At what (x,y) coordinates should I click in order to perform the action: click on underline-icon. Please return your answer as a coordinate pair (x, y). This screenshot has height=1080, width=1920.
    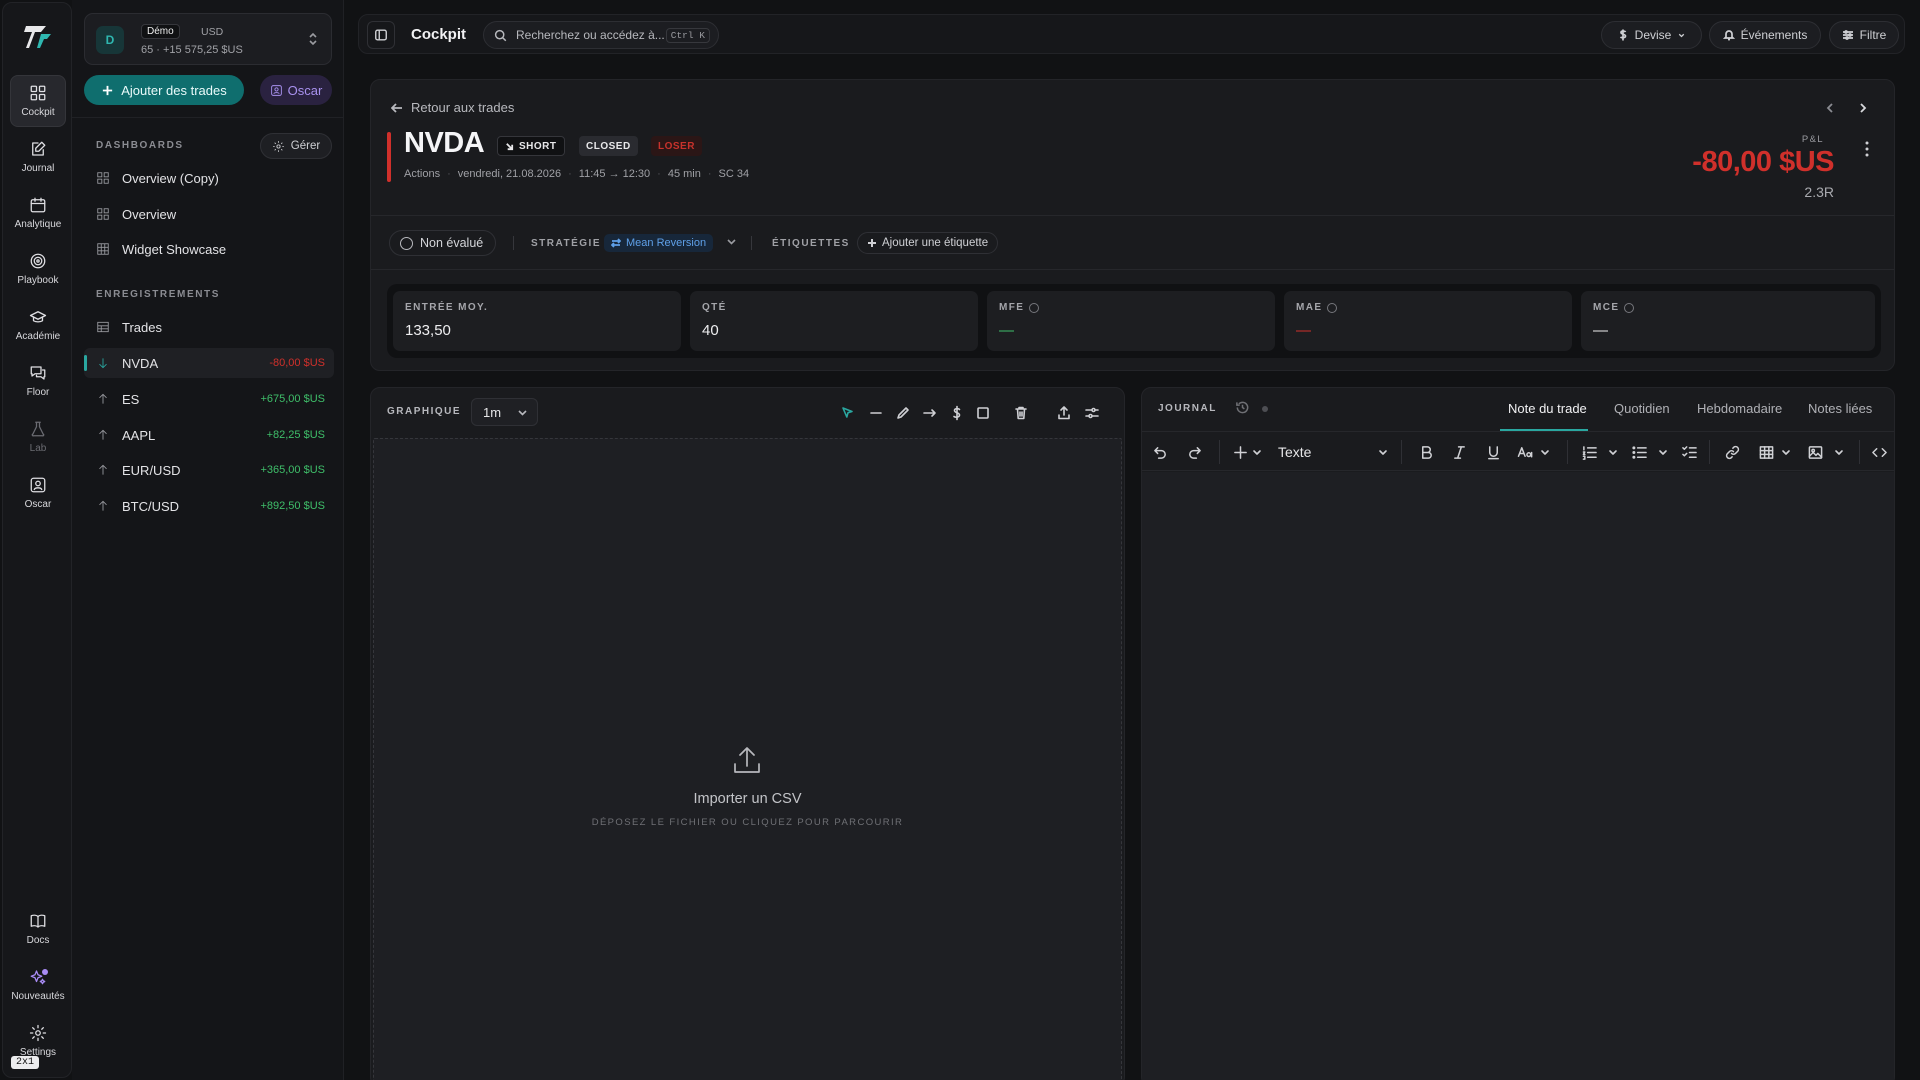
    Looking at the image, I should click on (1493, 452).